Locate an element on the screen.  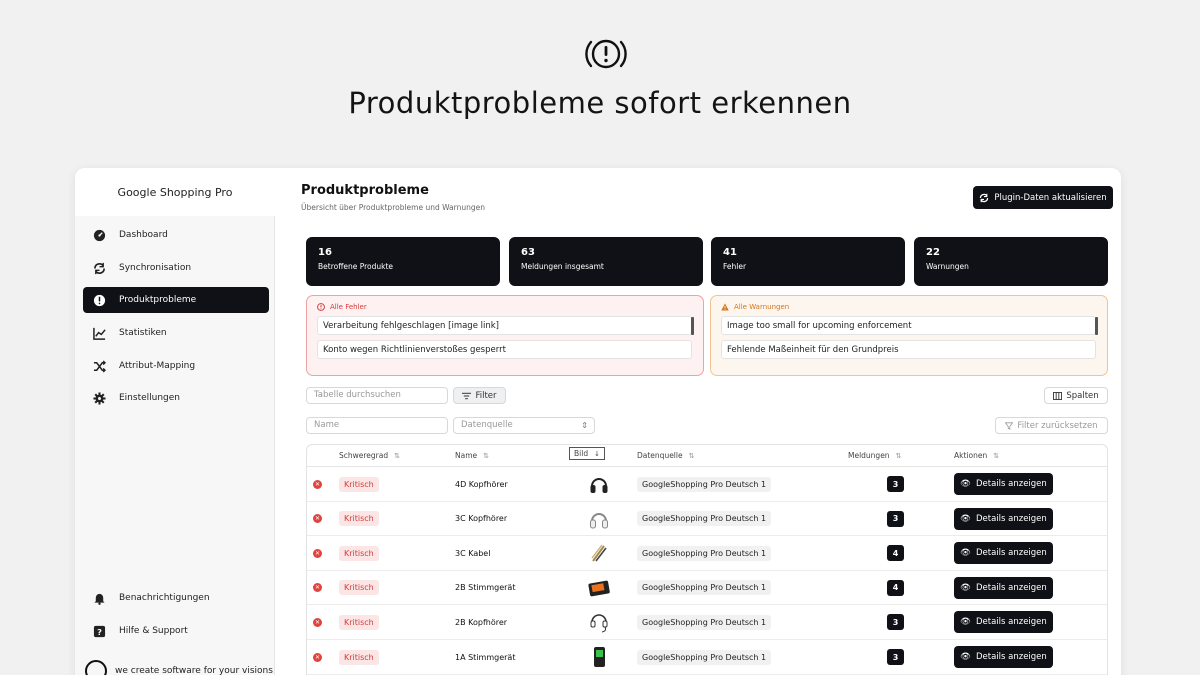
product-name: 2B Stimmgerät is located at coordinates (485, 588).